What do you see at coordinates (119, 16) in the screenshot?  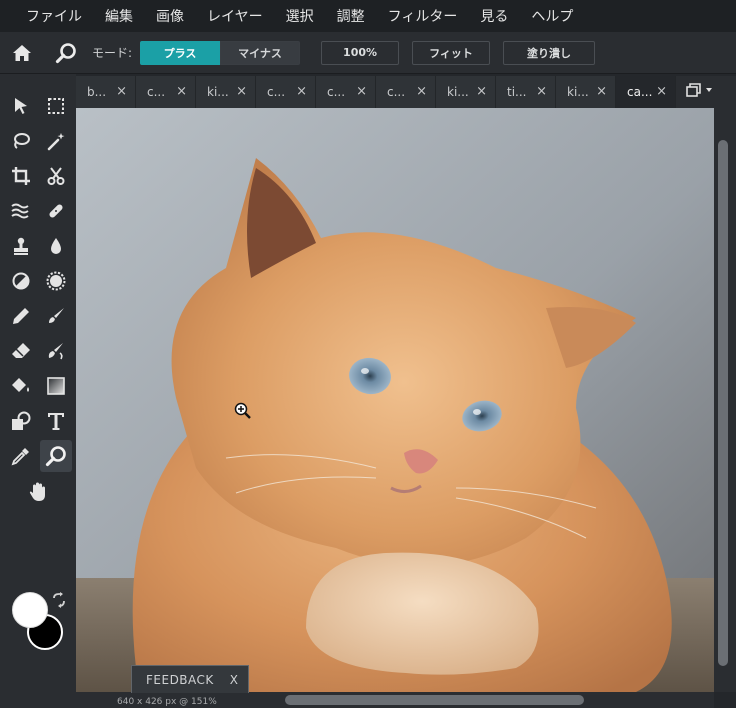 I see `menu-edit: 編集` at bounding box center [119, 16].